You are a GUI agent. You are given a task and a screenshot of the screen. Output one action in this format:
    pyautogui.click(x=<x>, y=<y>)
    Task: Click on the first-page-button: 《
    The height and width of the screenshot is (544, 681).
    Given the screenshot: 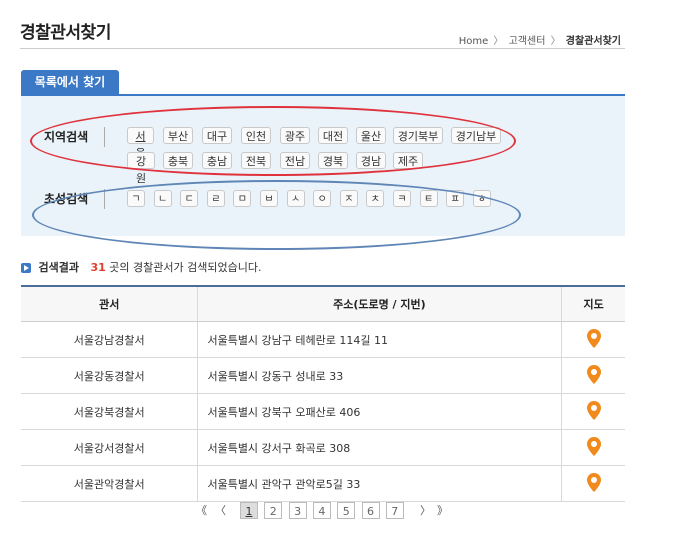 What is the action you would take?
    pyautogui.click(x=201, y=510)
    